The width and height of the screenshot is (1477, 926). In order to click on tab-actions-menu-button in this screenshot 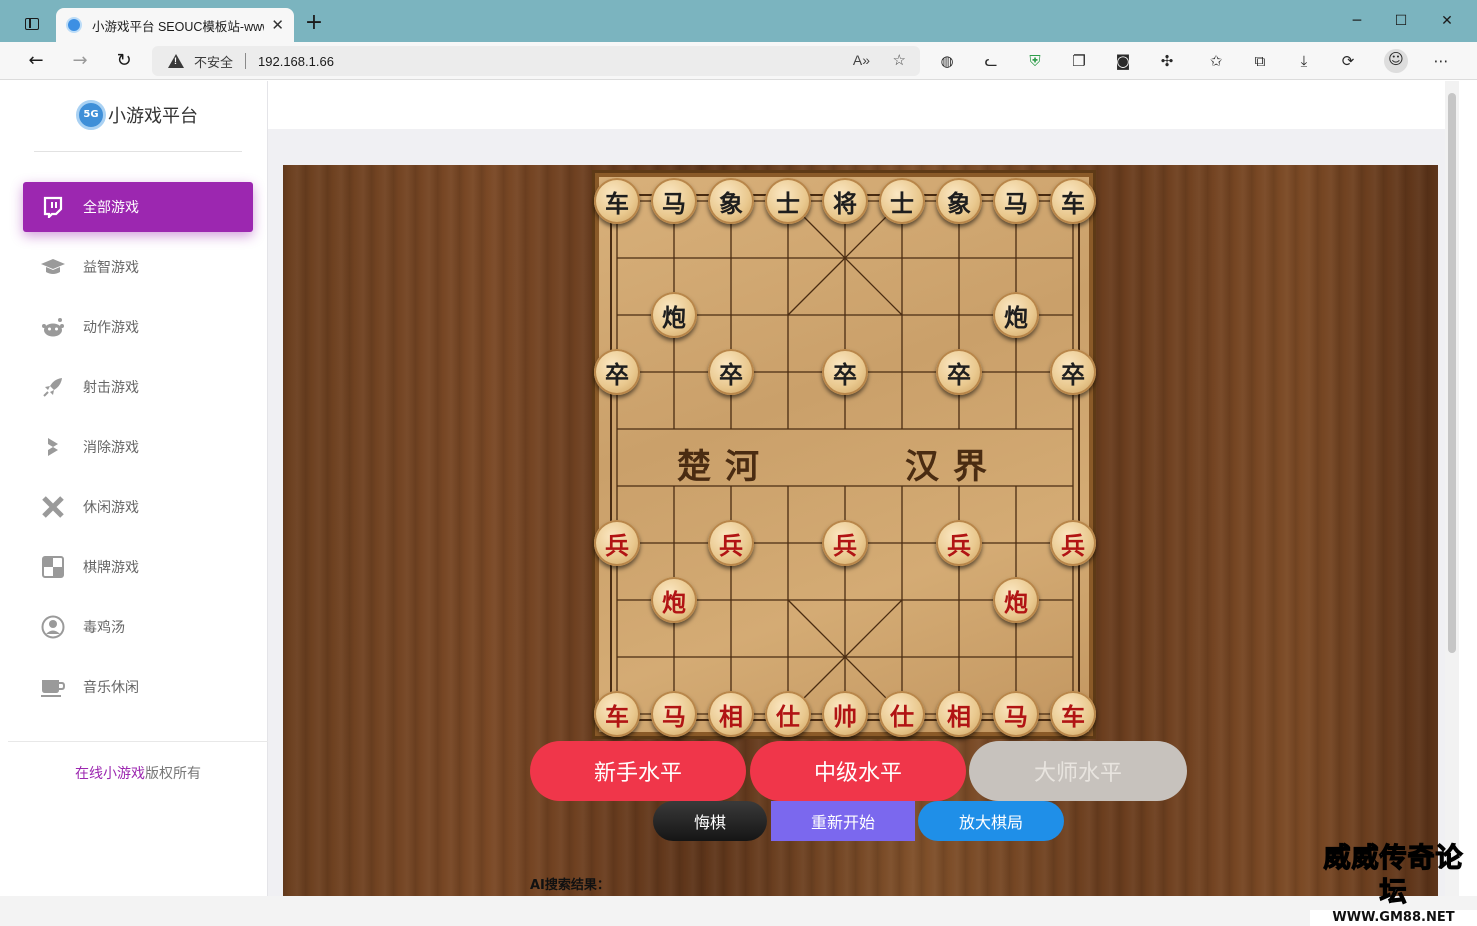, I will do `click(32, 24)`.